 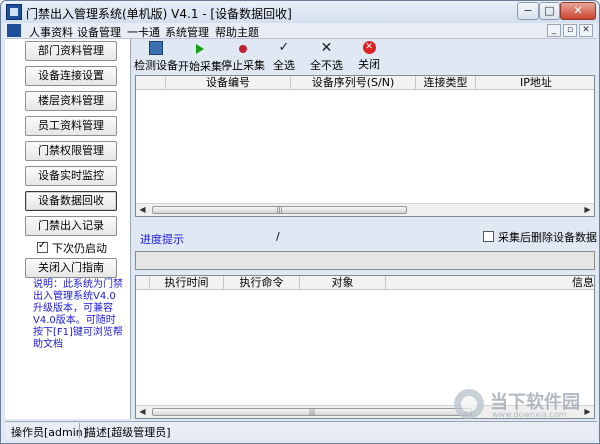 What do you see at coordinates (536, 83) in the screenshot?
I see `device-col-ip: IP地址` at bounding box center [536, 83].